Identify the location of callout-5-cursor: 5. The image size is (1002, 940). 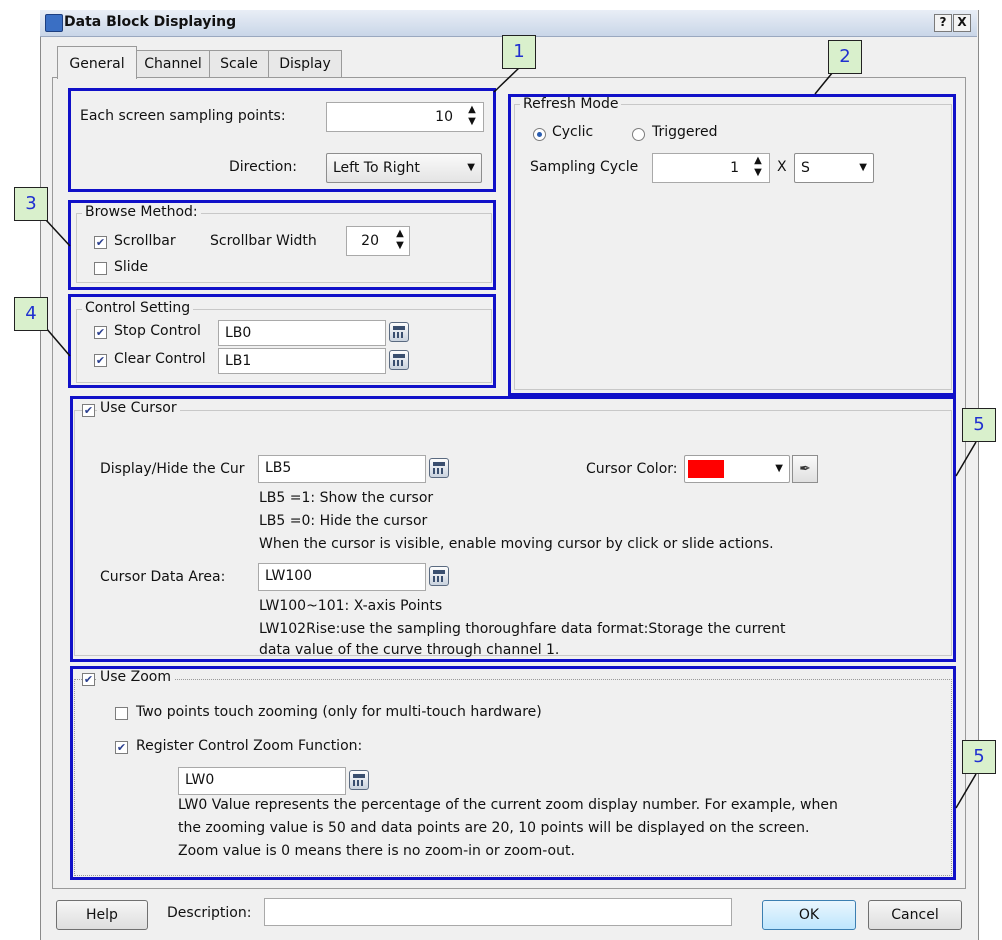
(979, 425).